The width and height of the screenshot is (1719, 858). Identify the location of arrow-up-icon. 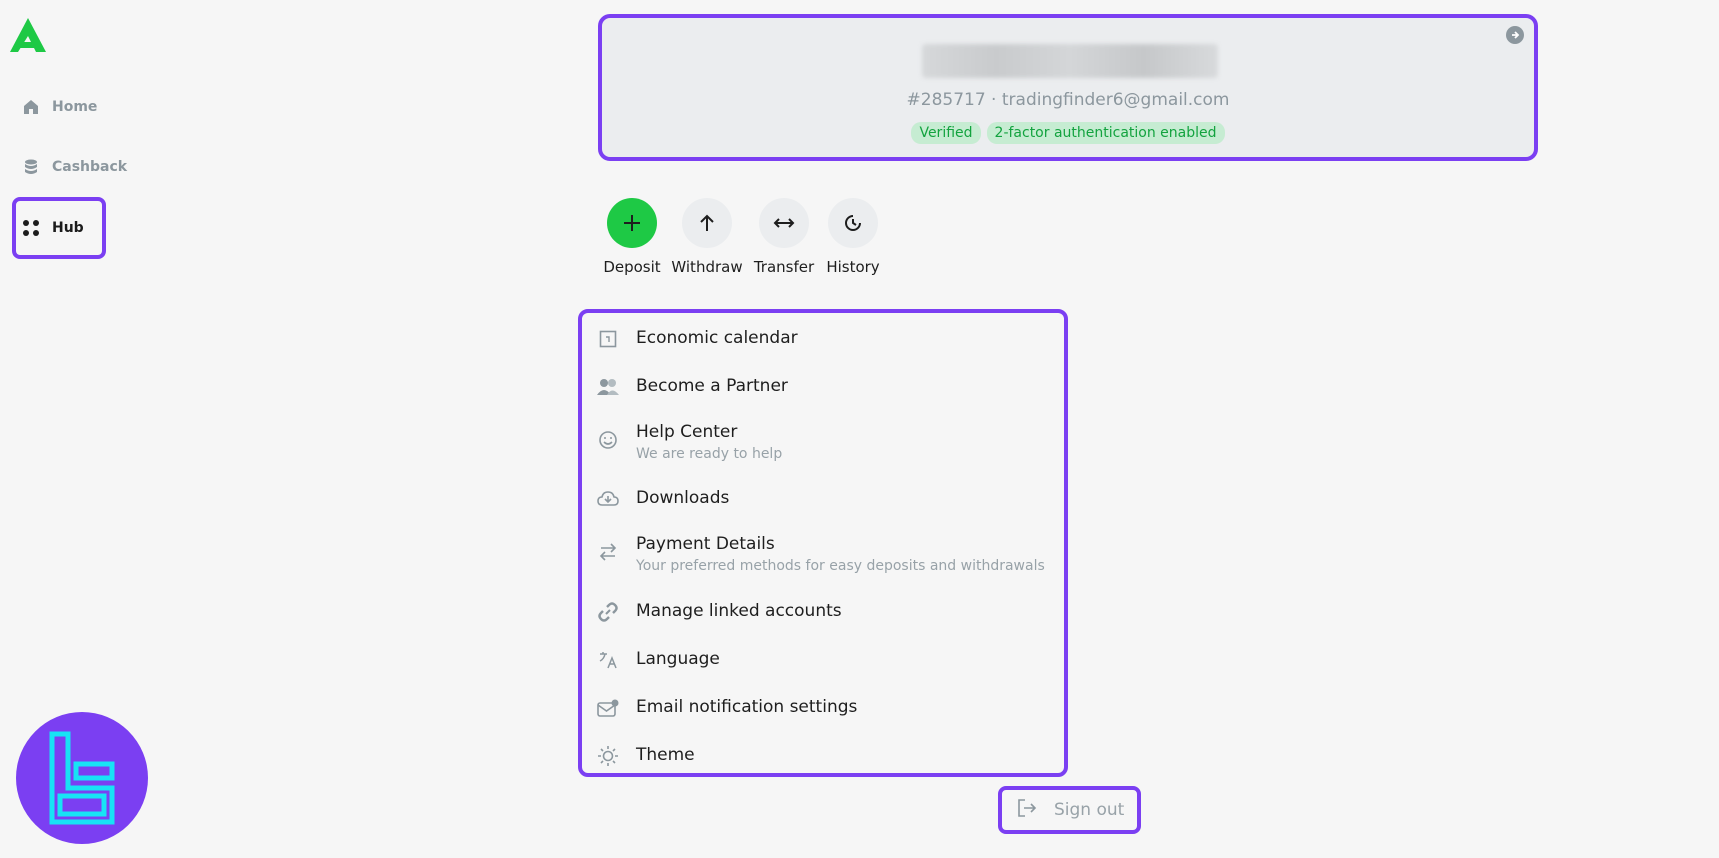
(707, 223).